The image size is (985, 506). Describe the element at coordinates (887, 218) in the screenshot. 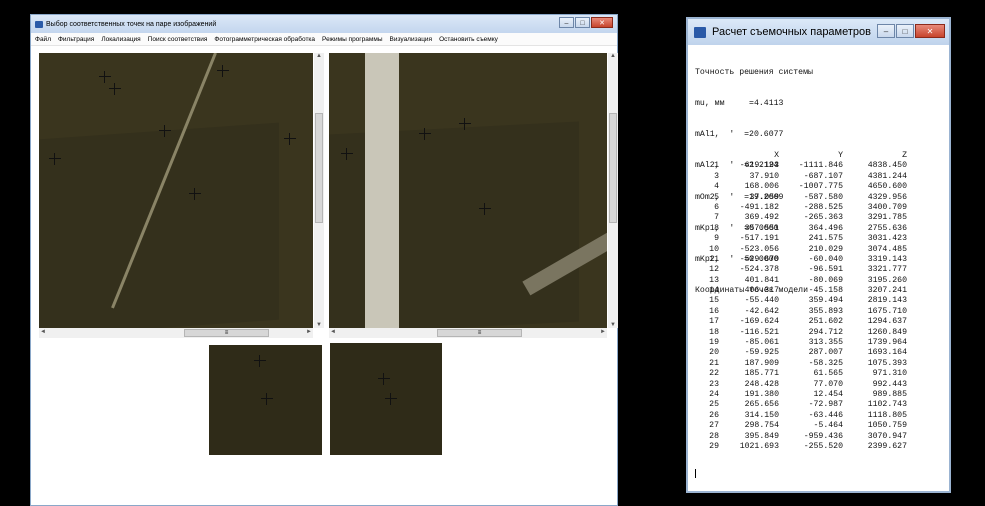

I see `coord-z: 3291.785` at that location.